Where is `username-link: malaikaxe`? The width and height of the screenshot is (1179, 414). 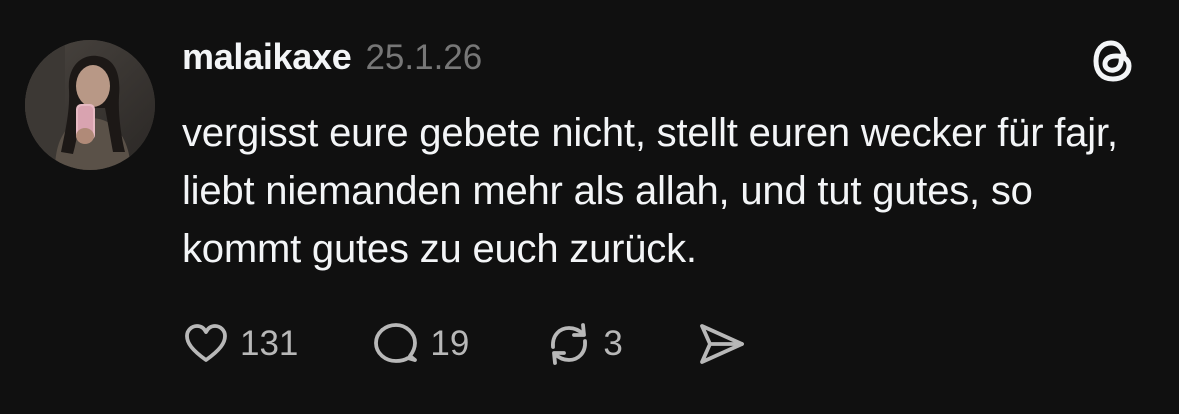 username-link: malaikaxe is located at coordinates (267, 57).